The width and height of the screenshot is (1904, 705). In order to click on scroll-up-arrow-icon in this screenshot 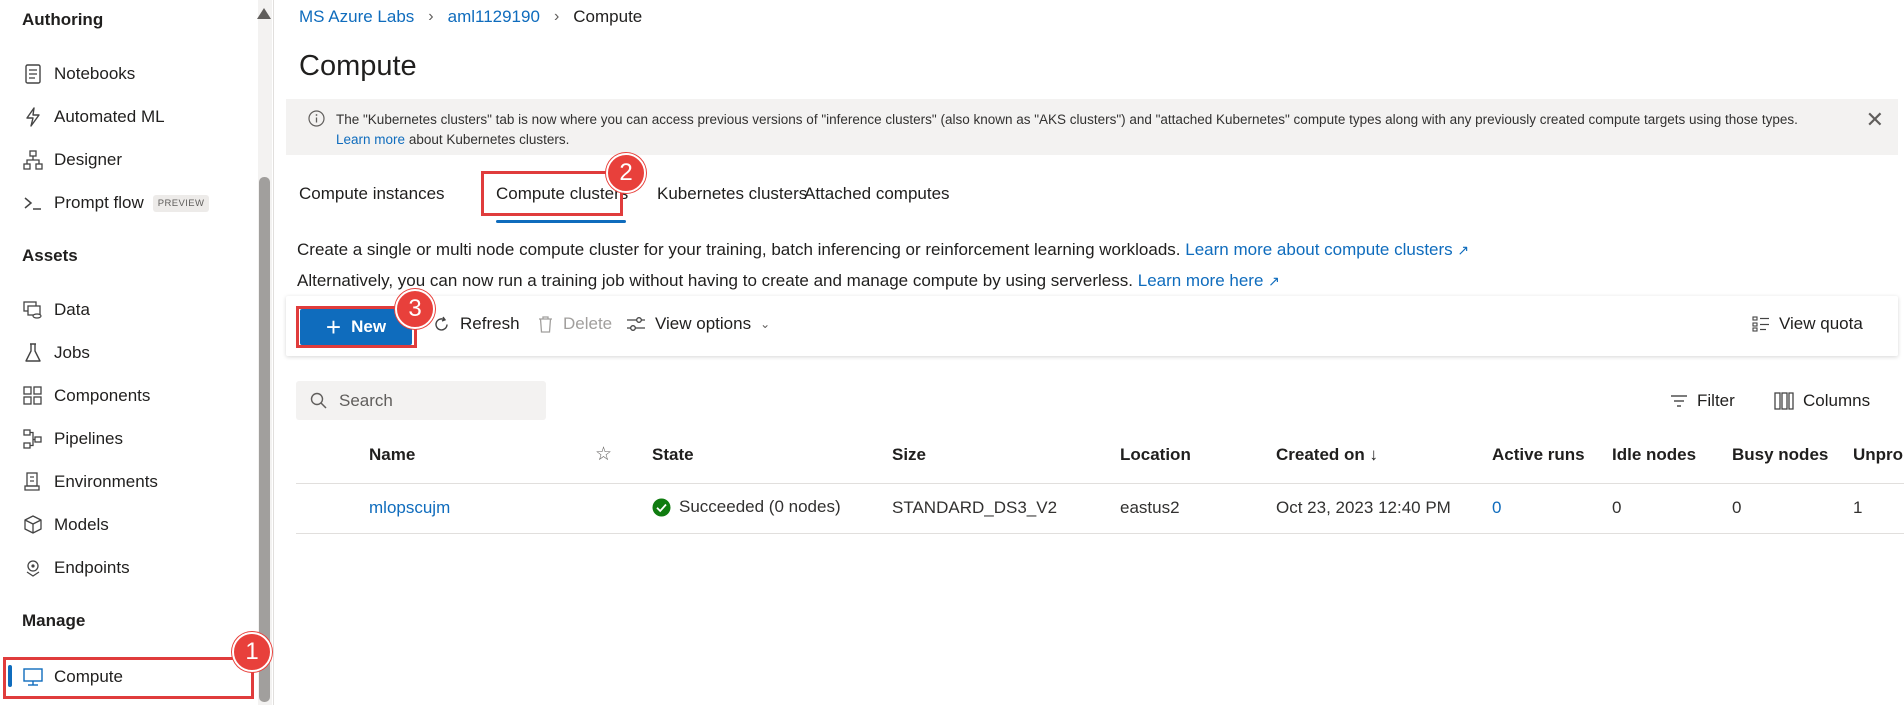, I will do `click(264, 13)`.